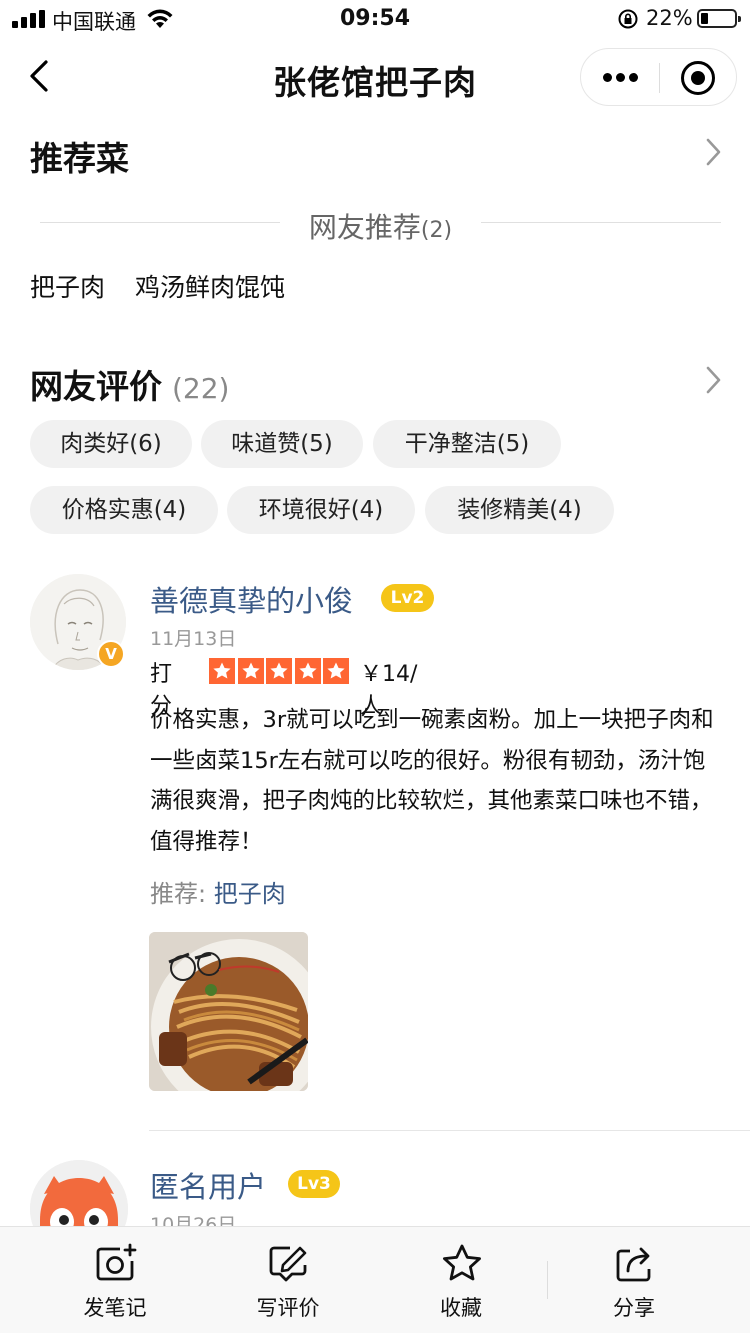  I want to click on recommended-dish-list: 把子肉 鸡汤鲜肉馄饨, so click(172, 286).